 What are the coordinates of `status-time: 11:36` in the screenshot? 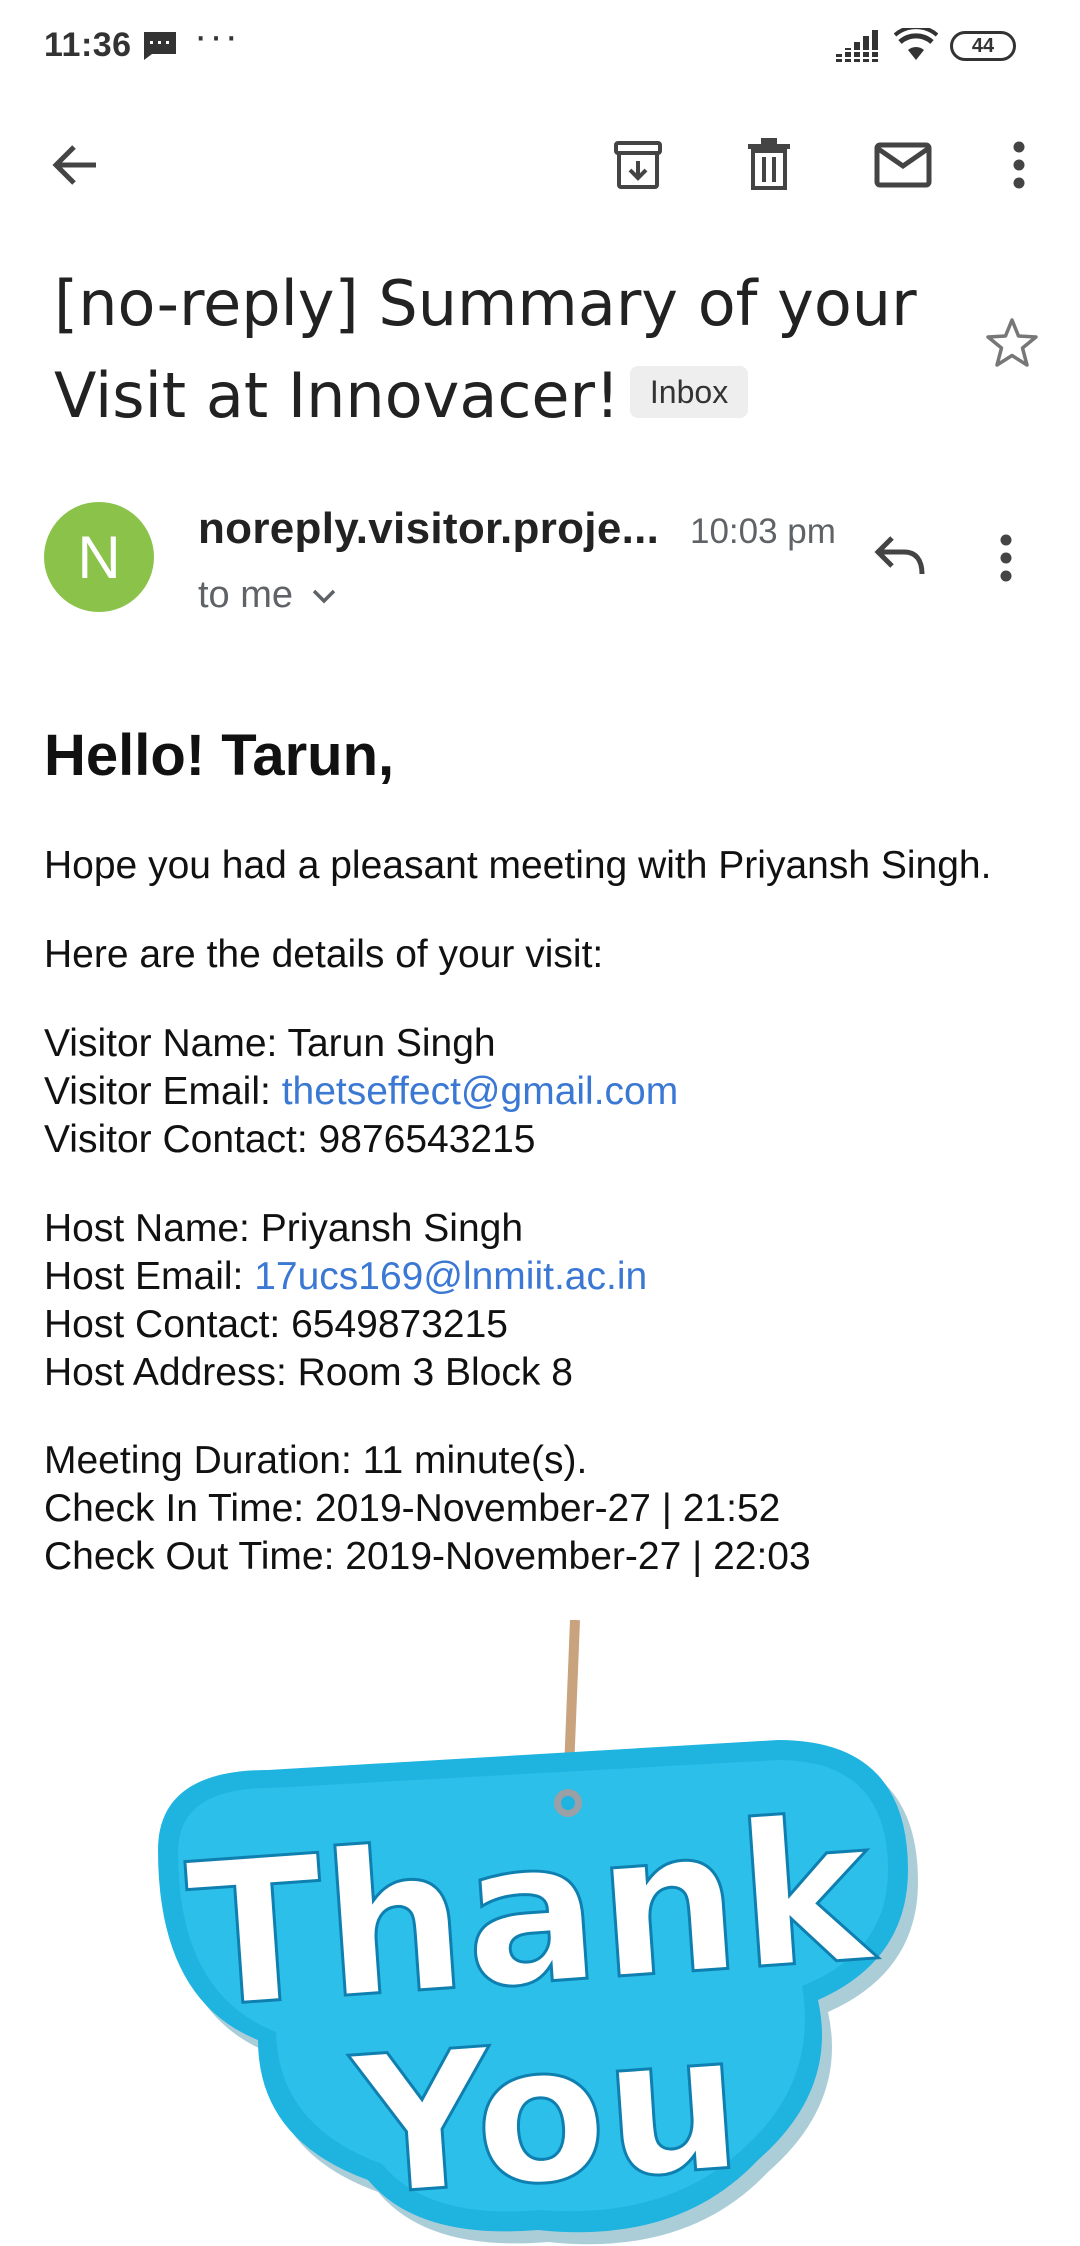 It's located at (88, 45).